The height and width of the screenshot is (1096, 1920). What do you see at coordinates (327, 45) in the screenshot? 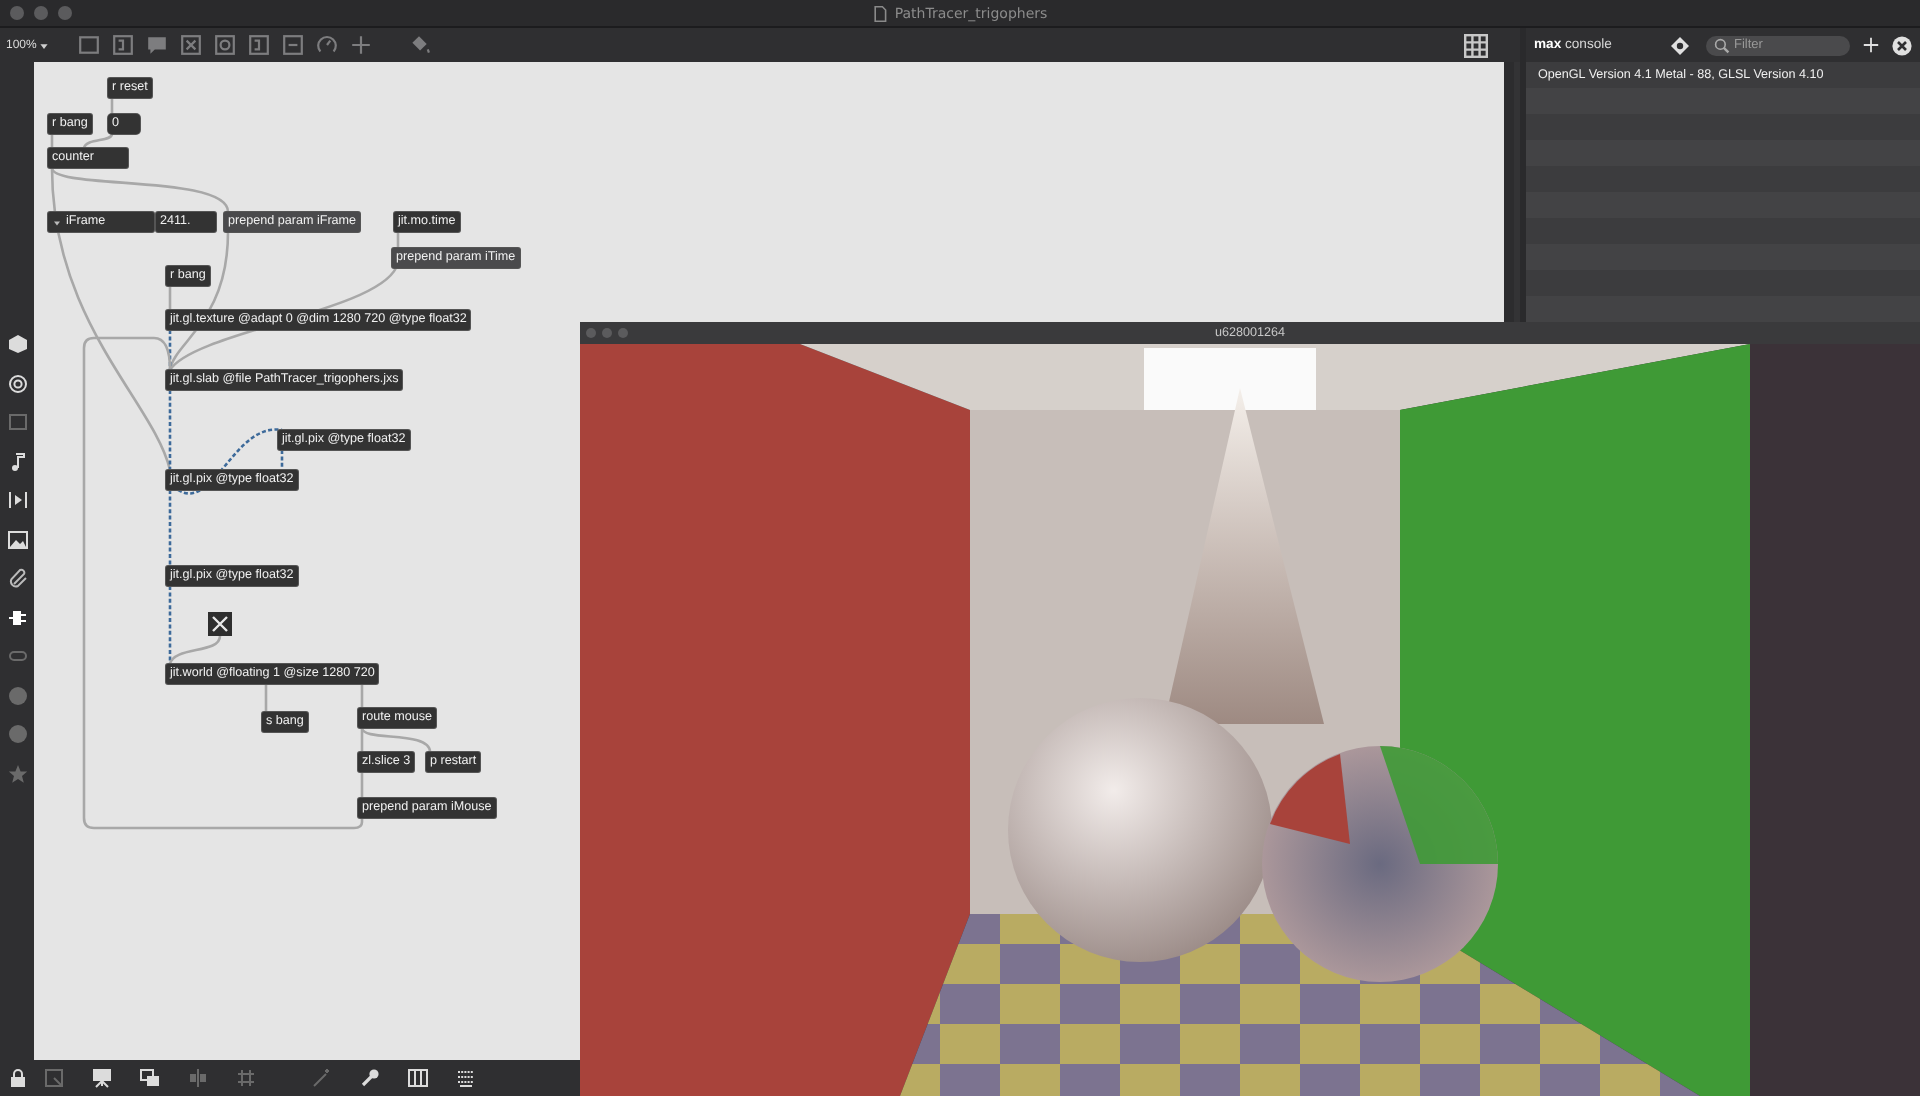
I see `dial-icon` at bounding box center [327, 45].